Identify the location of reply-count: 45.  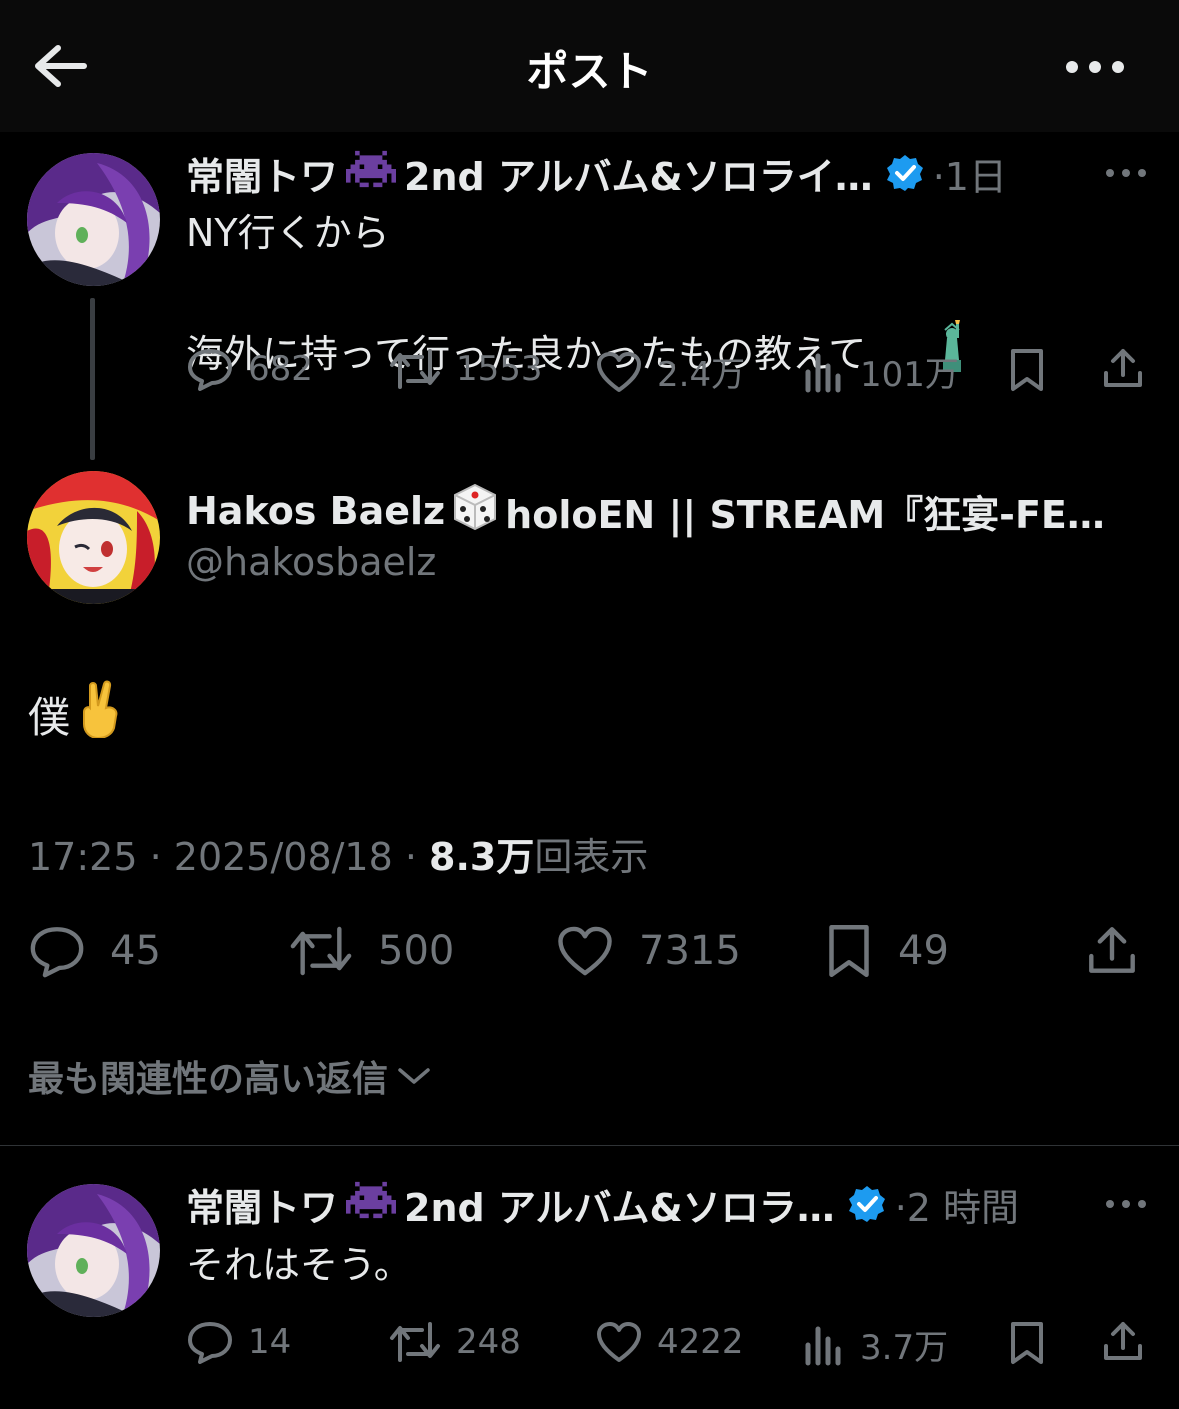
(135, 951).